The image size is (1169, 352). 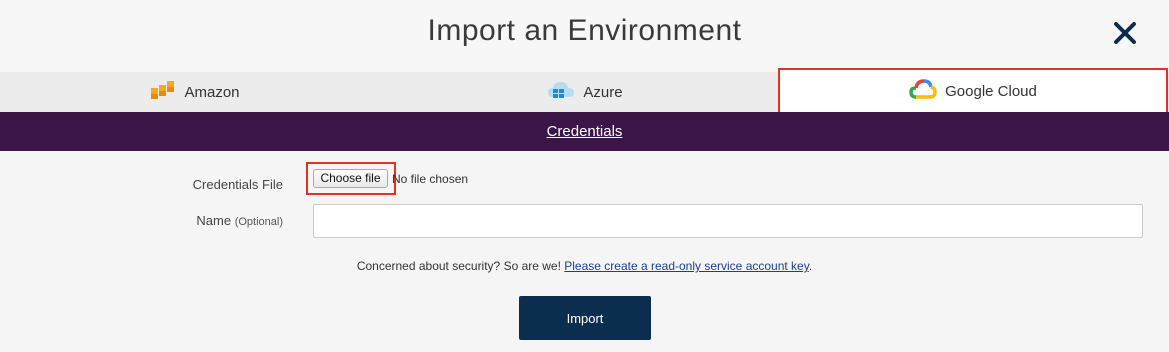 What do you see at coordinates (1125, 33) in the screenshot?
I see `close-icon` at bounding box center [1125, 33].